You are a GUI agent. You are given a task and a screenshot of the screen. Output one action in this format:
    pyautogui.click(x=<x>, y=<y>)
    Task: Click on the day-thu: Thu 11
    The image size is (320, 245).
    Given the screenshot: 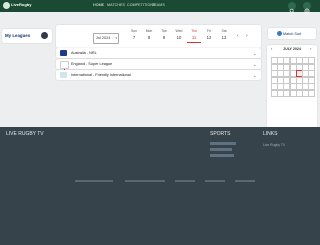 What is the action you would take?
    pyautogui.click(x=194, y=34)
    